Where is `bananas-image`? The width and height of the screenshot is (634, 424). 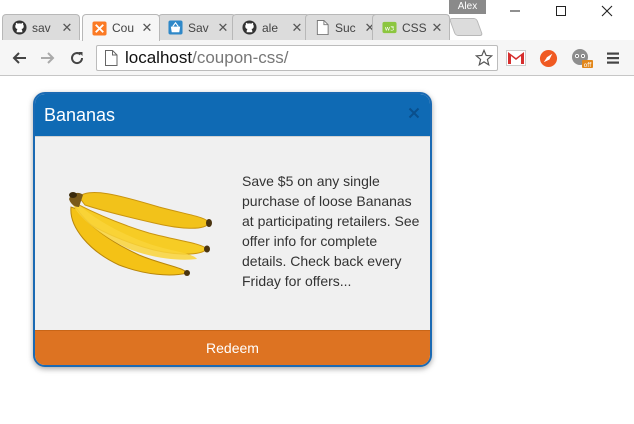
bananas-image is located at coordinates (140, 233).